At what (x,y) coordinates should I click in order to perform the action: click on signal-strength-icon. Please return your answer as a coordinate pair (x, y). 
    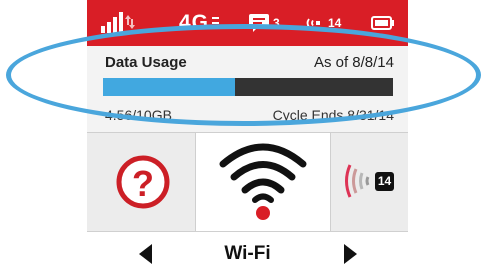
    Looking at the image, I should click on (118, 23).